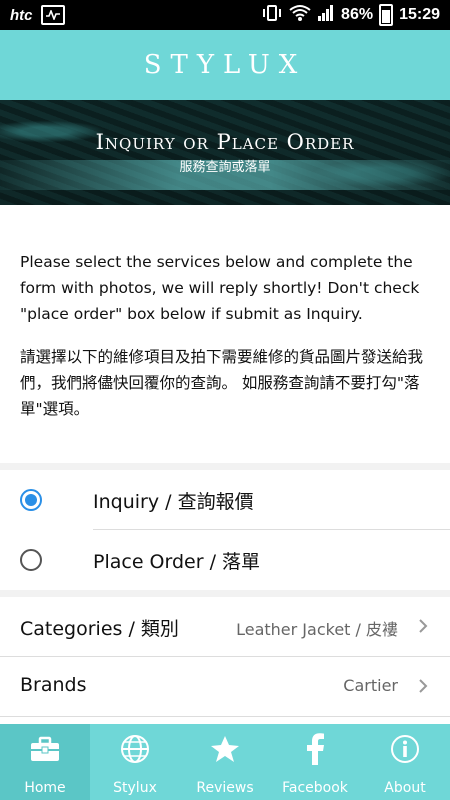 The height and width of the screenshot is (800, 450). I want to click on star-icon, so click(225, 749).